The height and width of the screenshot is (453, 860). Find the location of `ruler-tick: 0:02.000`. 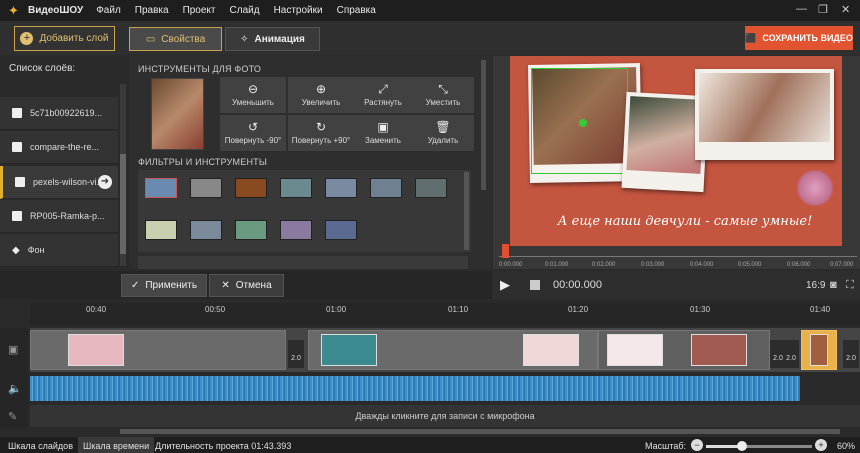

ruler-tick: 0:02.000 is located at coordinates (604, 265).